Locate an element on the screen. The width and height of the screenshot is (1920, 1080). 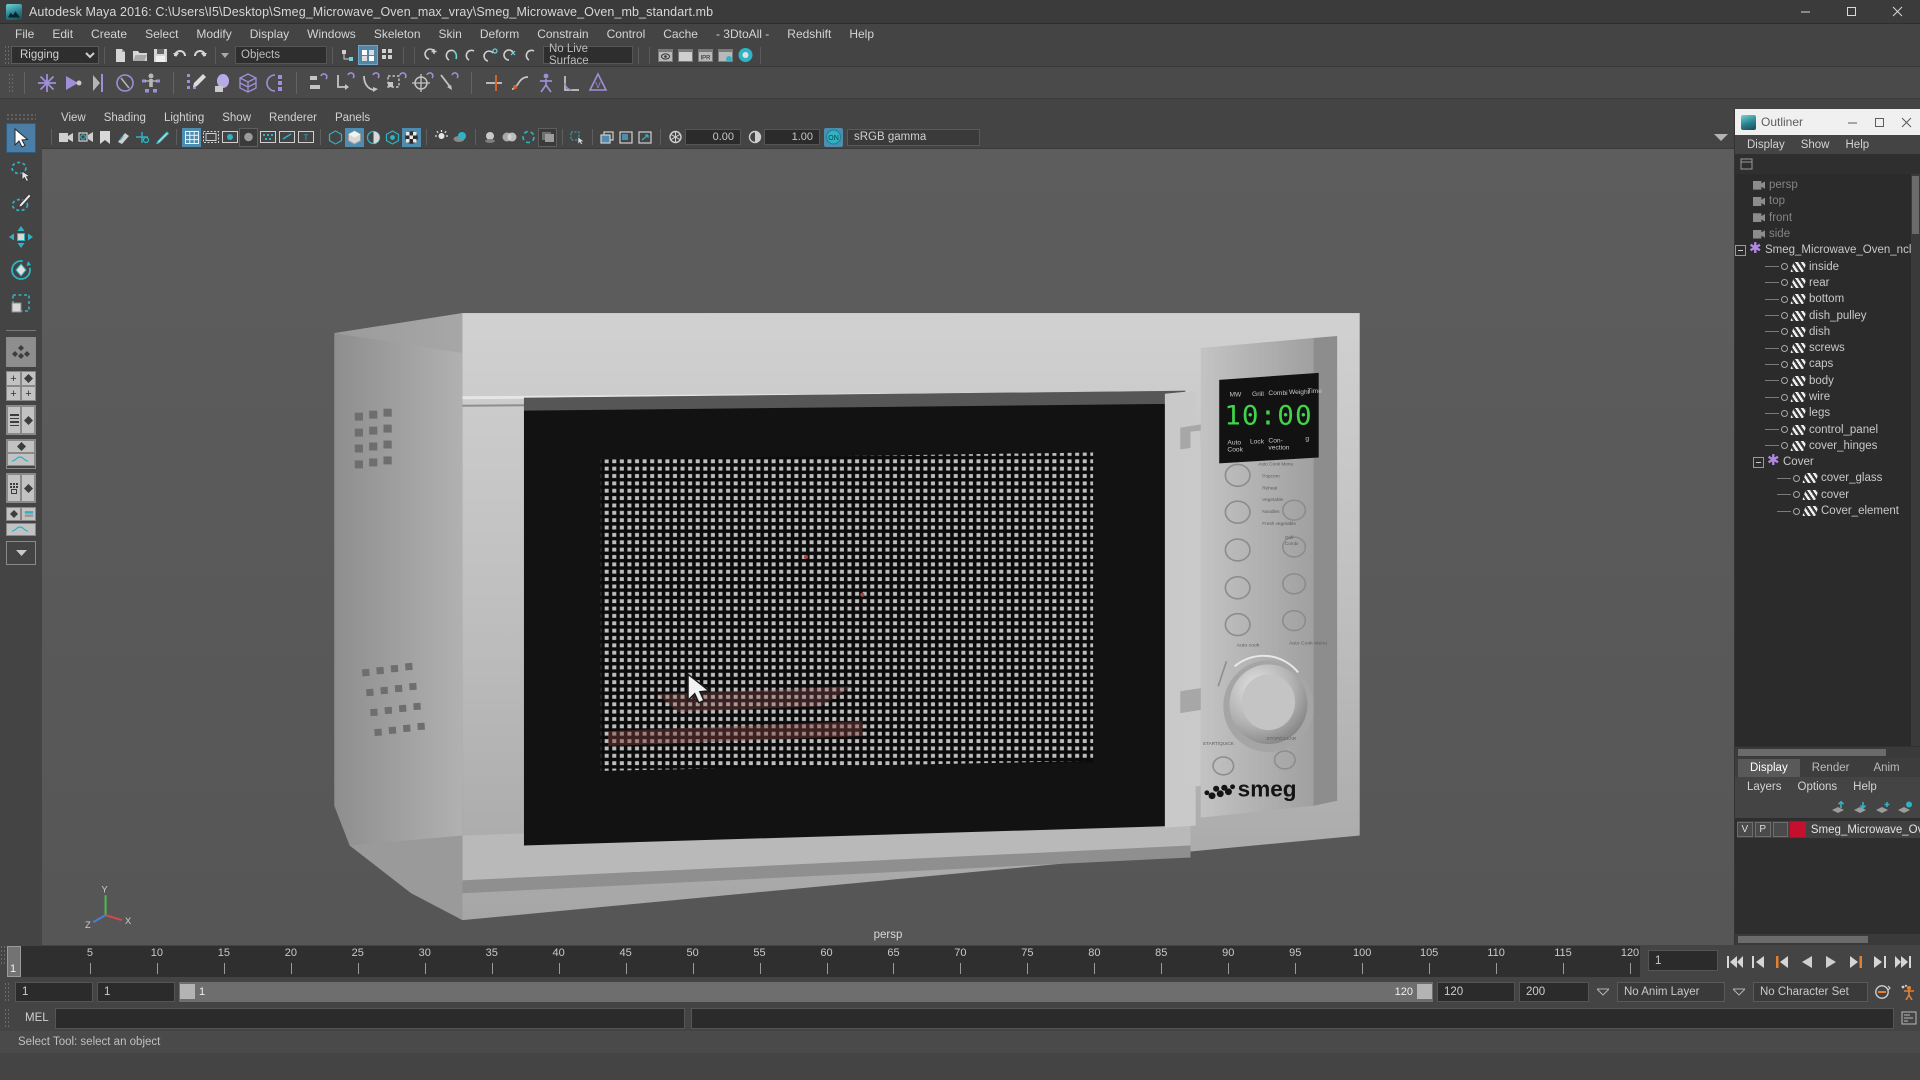
layer-menu-options: Options is located at coordinates (1818, 787).